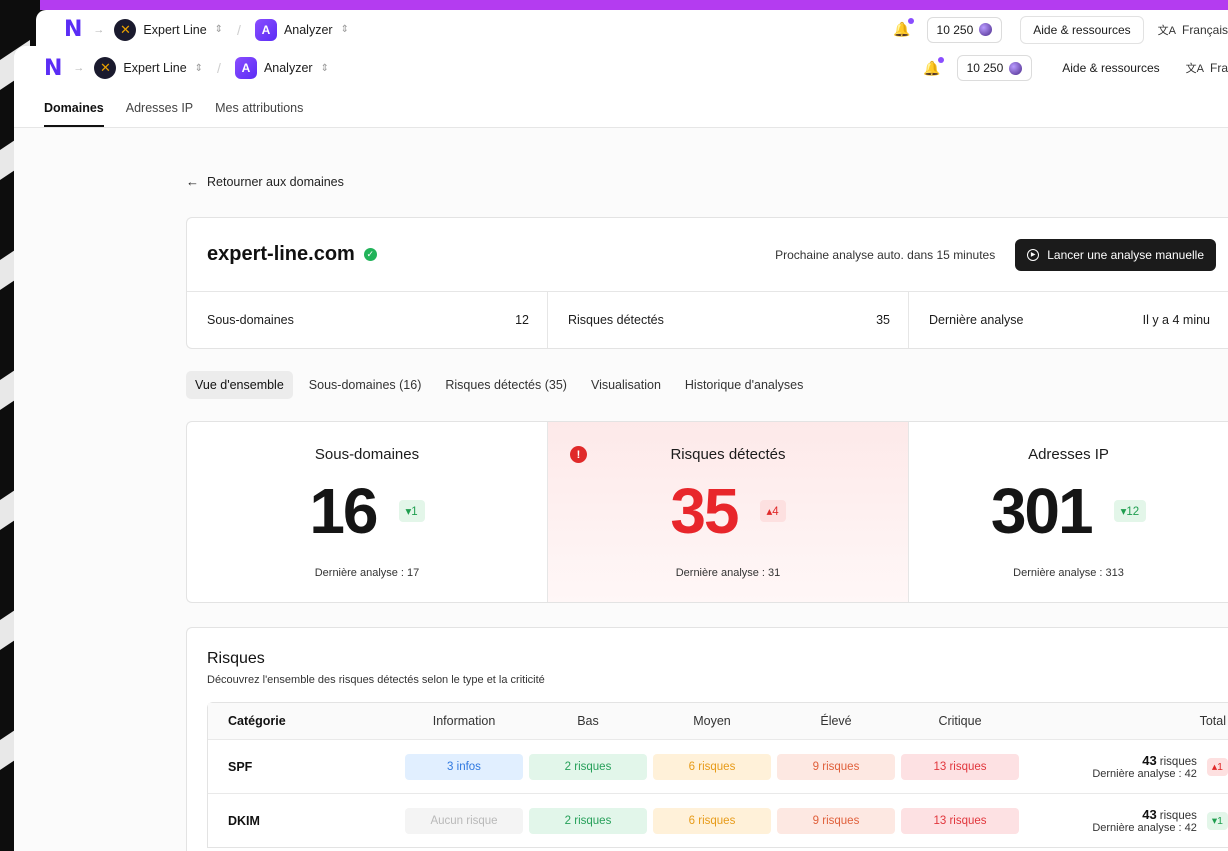 The image size is (1228, 851). What do you see at coordinates (236, 658) in the screenshot?
I see `section-title: Risques` at bounding box center [236, 658].